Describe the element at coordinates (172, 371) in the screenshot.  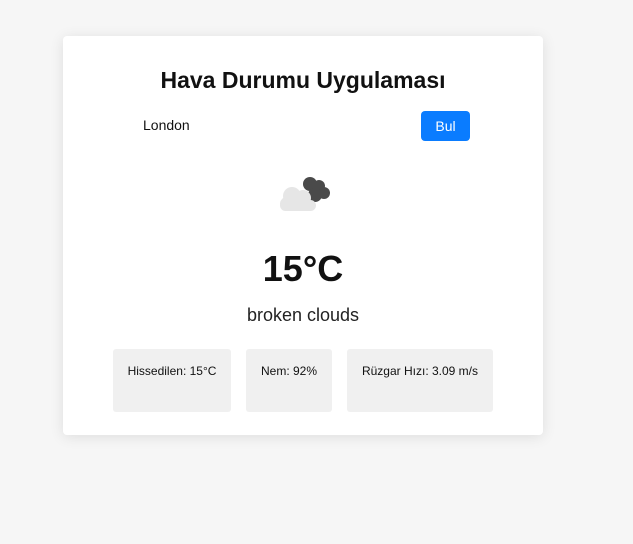
I see `feels-like-text: Hissedilen: 15°C` at that location.